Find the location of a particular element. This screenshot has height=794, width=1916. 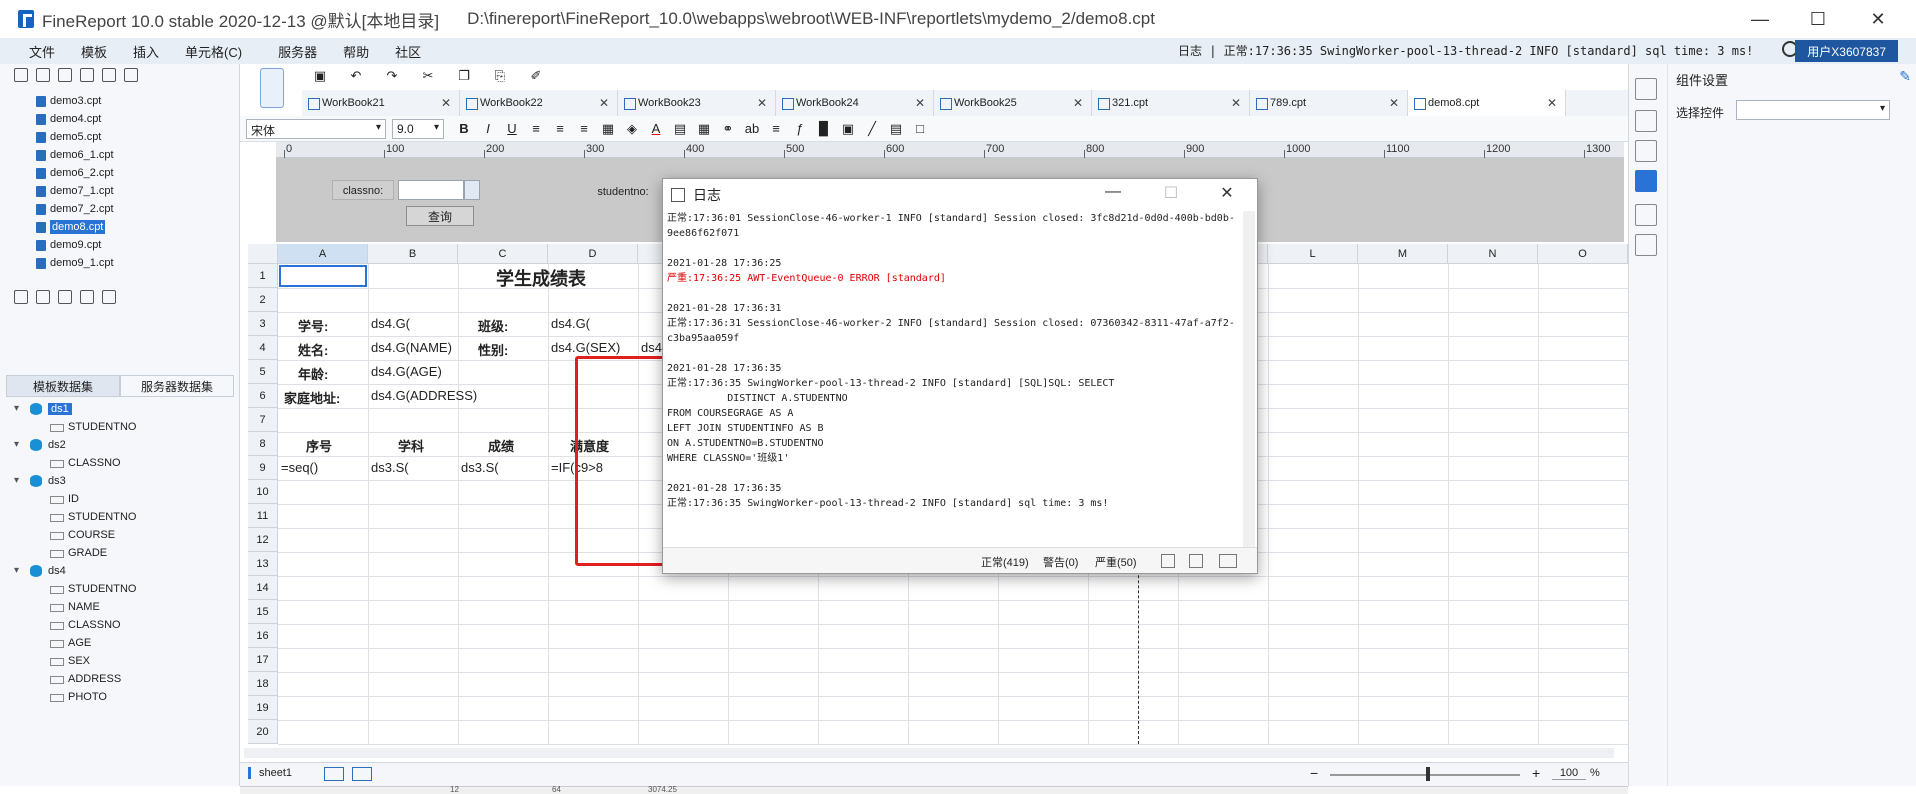

locate-icon is located at coordinates (87, 75).